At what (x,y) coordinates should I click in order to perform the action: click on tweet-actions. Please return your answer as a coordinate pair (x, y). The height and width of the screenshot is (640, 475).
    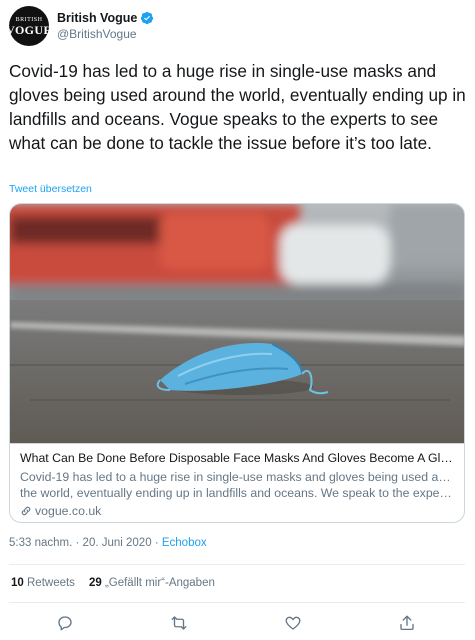
    Looking at the image, I should click on (237, 623).